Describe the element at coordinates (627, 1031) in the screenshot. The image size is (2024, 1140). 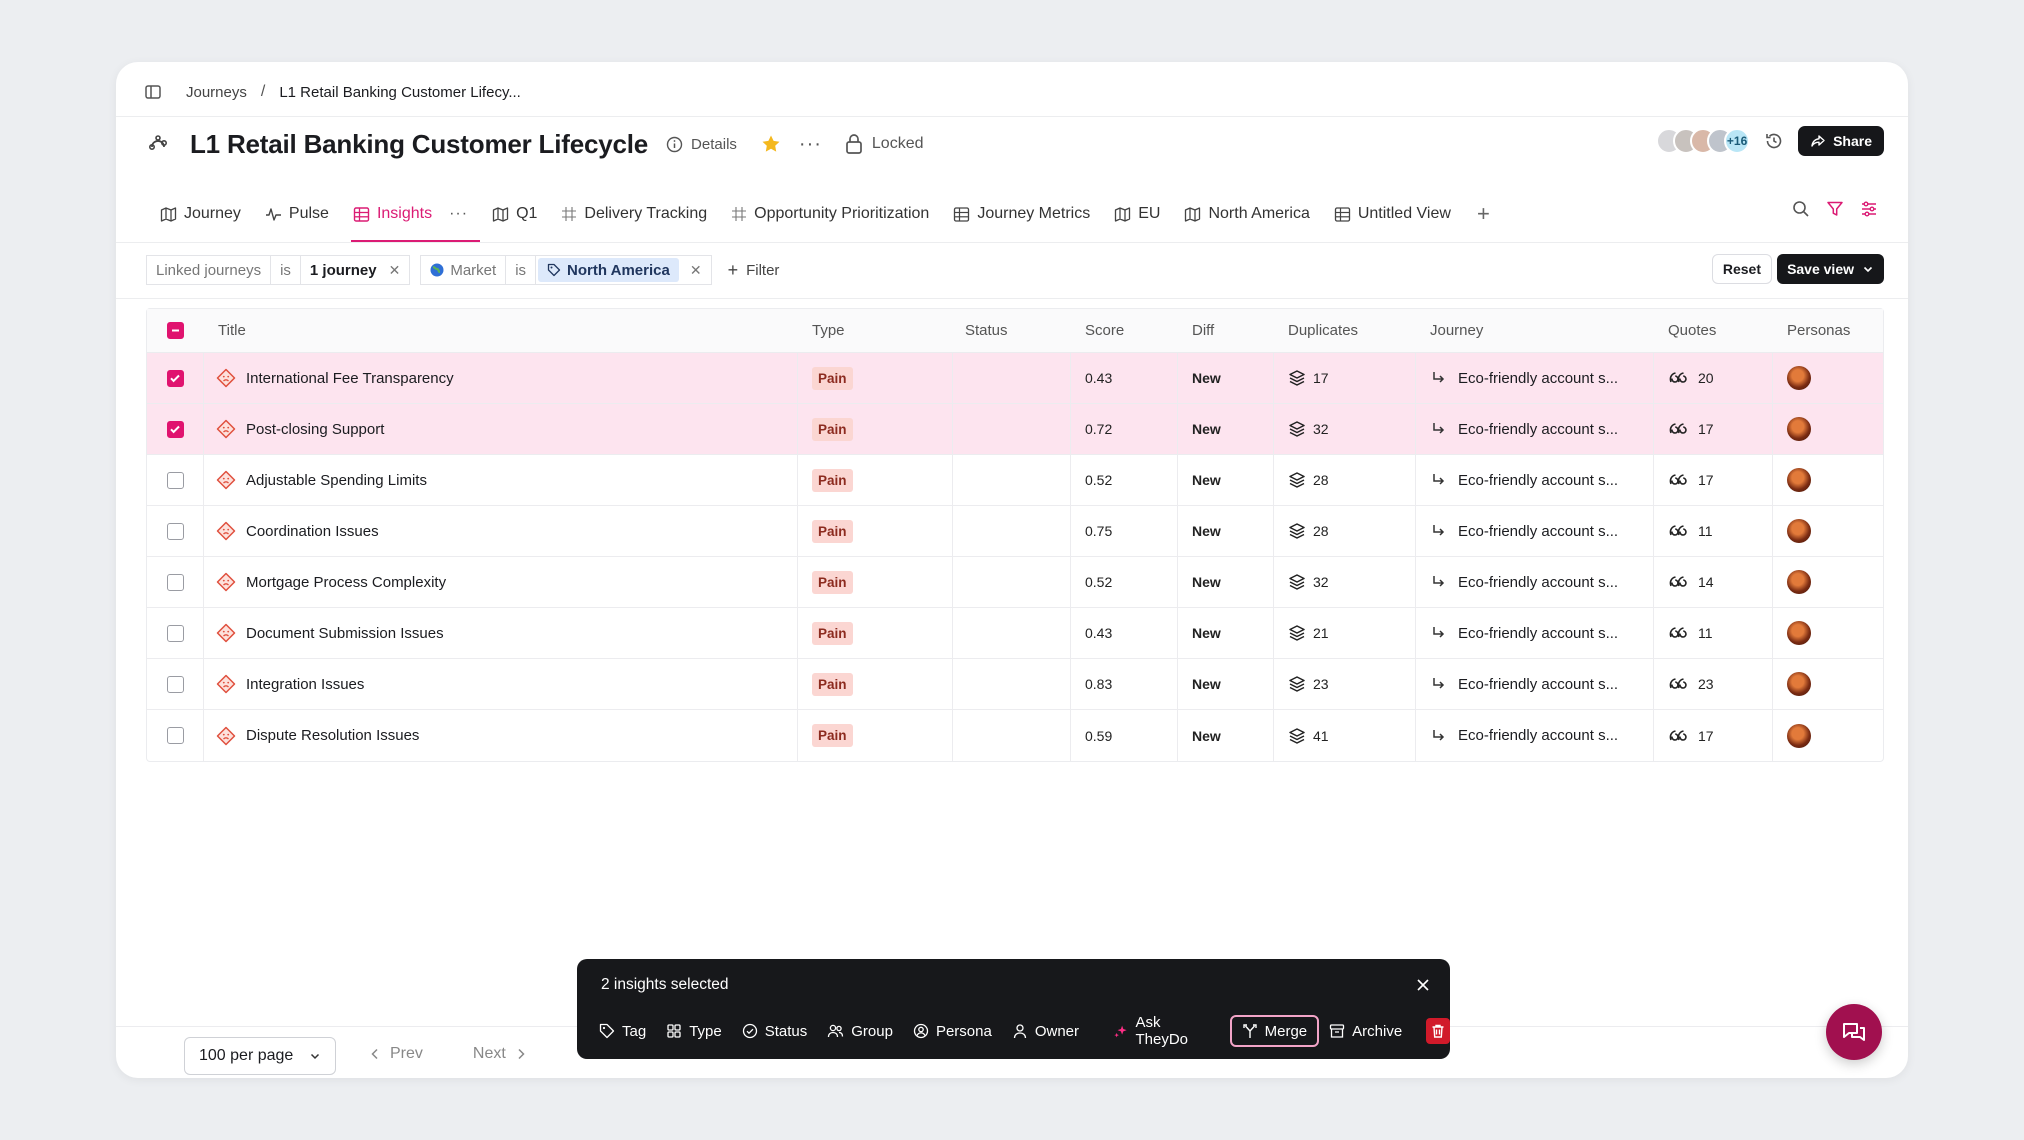
I see `tag-action-button: Tag` at that location.